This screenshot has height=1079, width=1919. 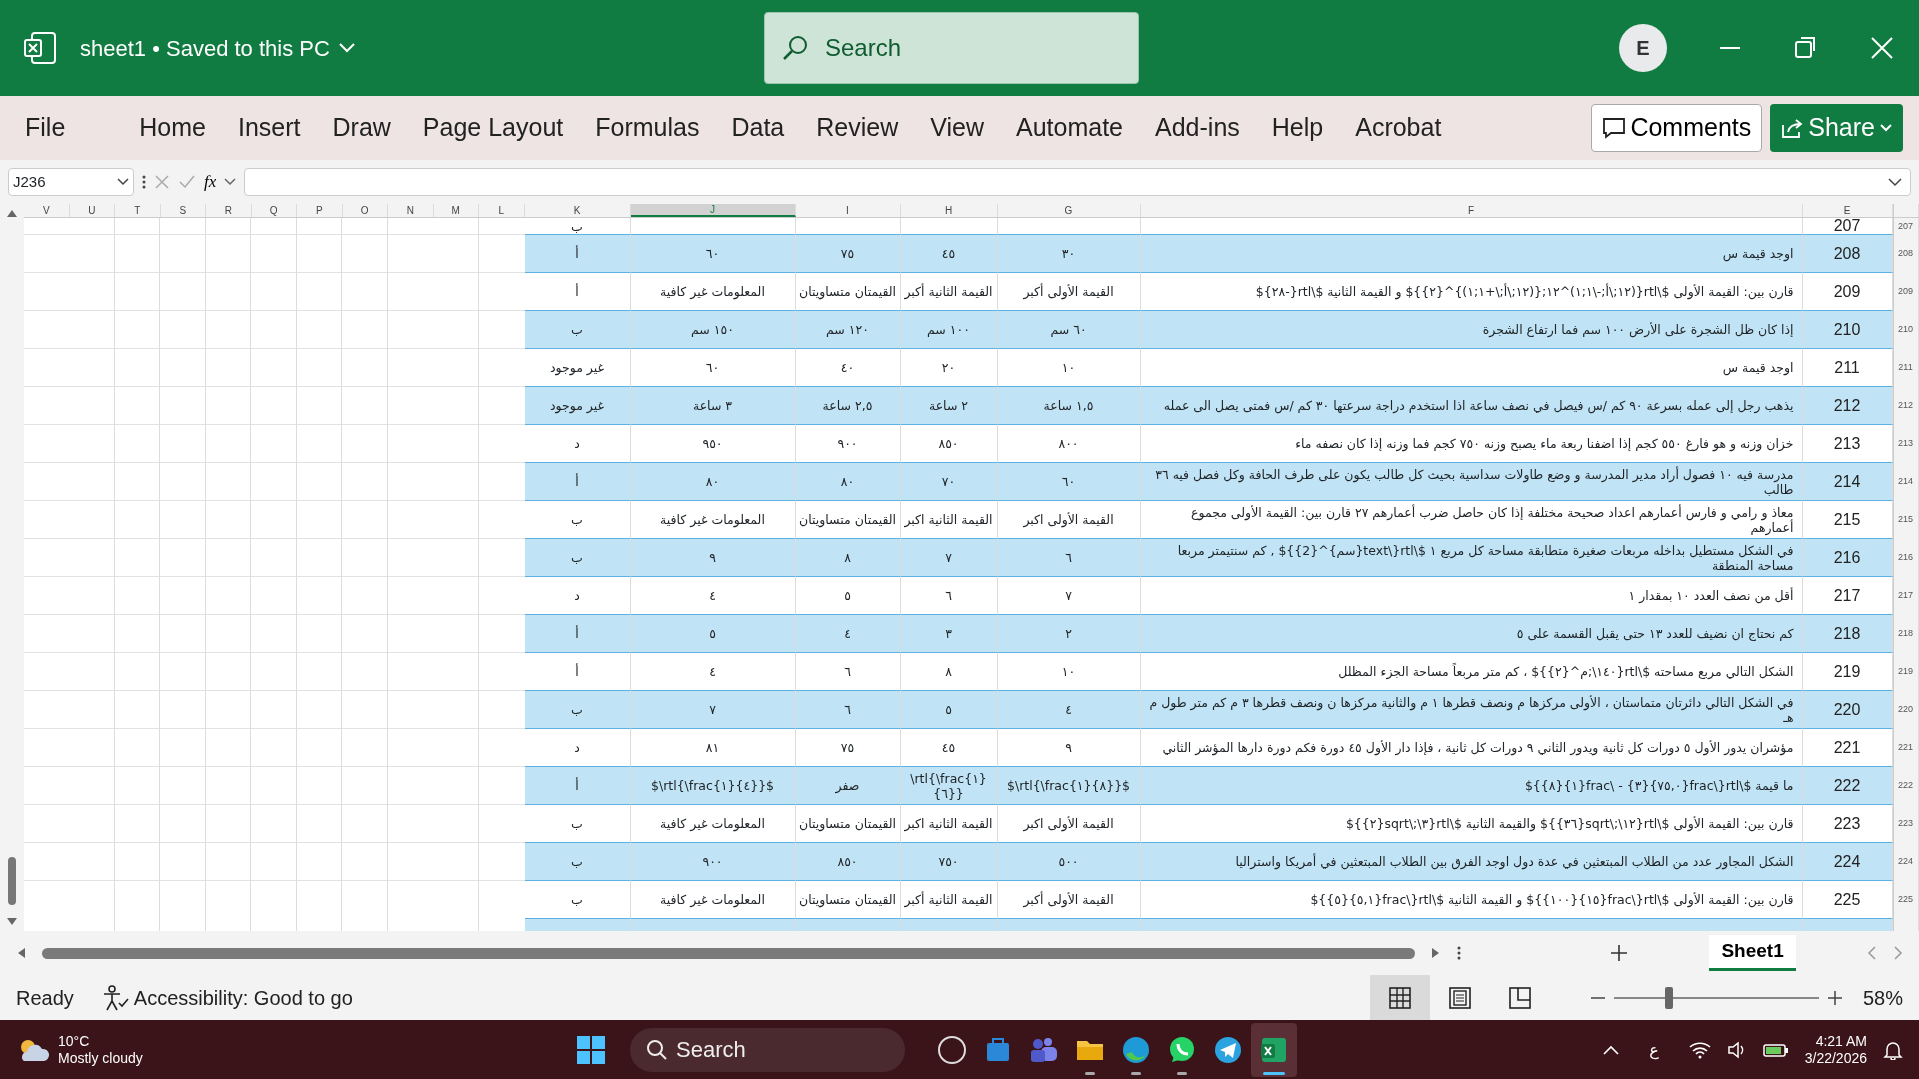 What do you see at coordinates (767, 1049) in the screenshot?
I see `taskbar-search: Search` at bounding box center [767, 1049].